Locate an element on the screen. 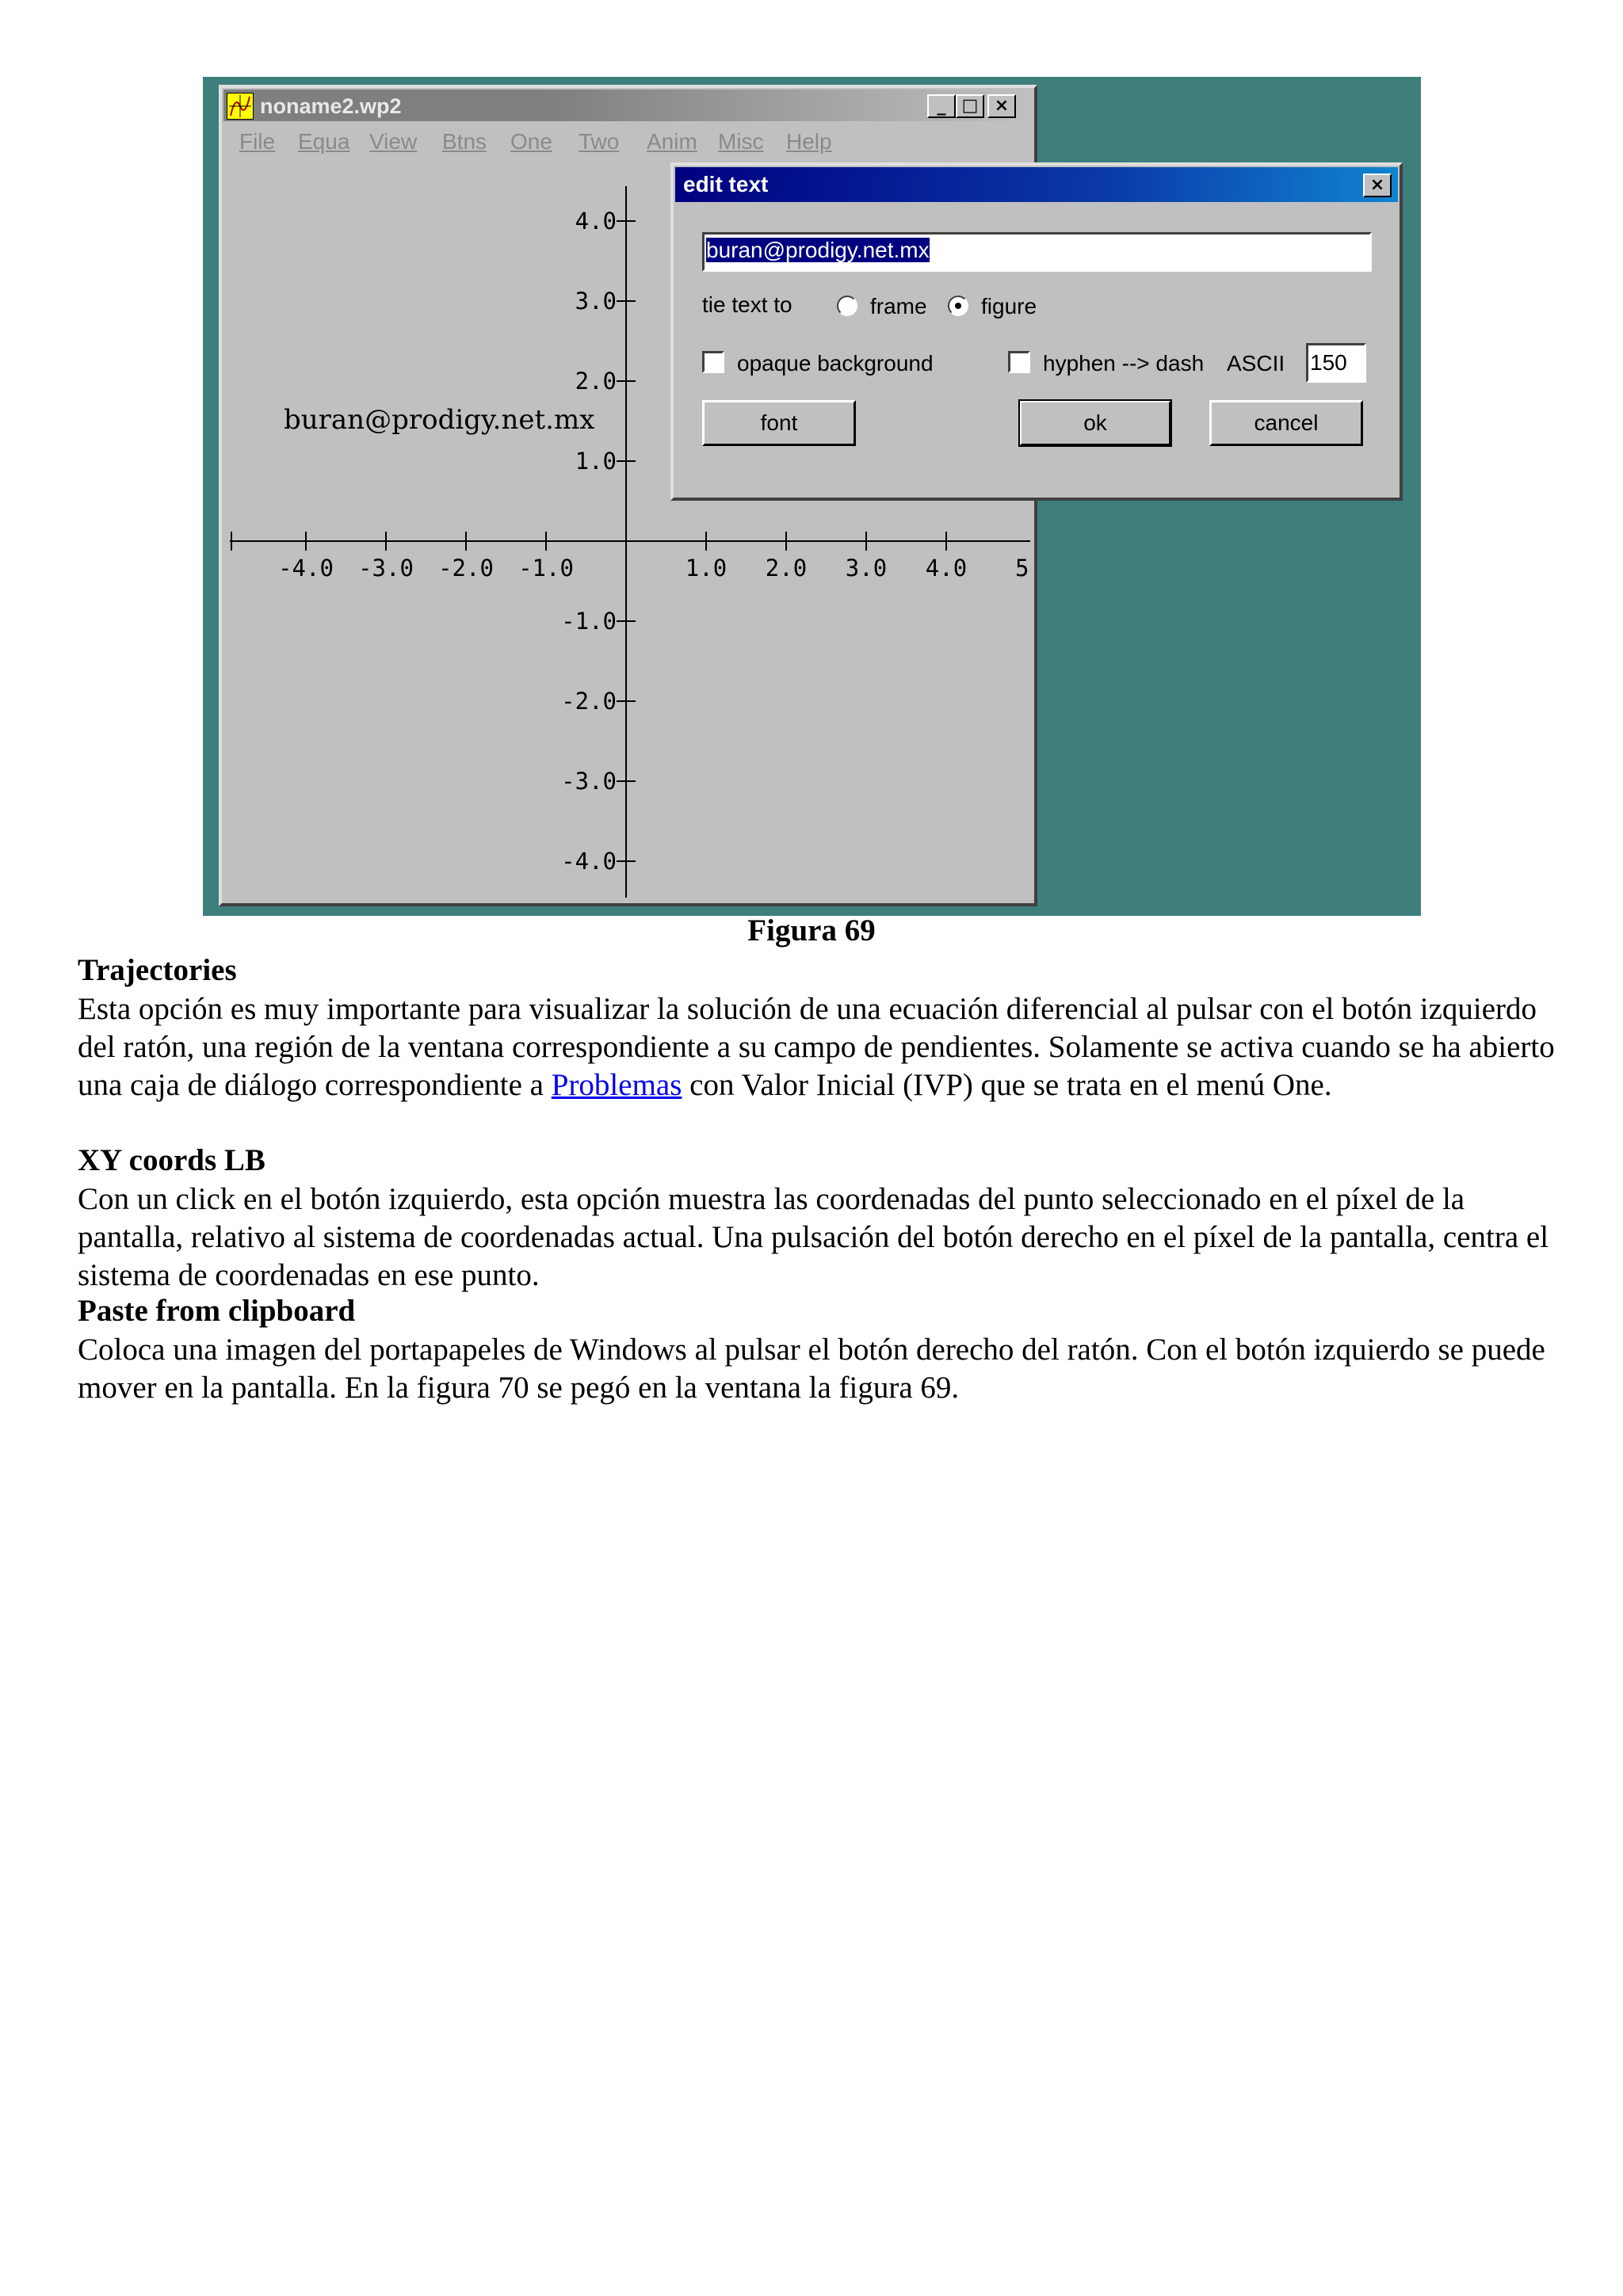 The height and width of the screenshot is (2296, 1623). y-tick-label: 4.0 is located at coordinates (596, 221).